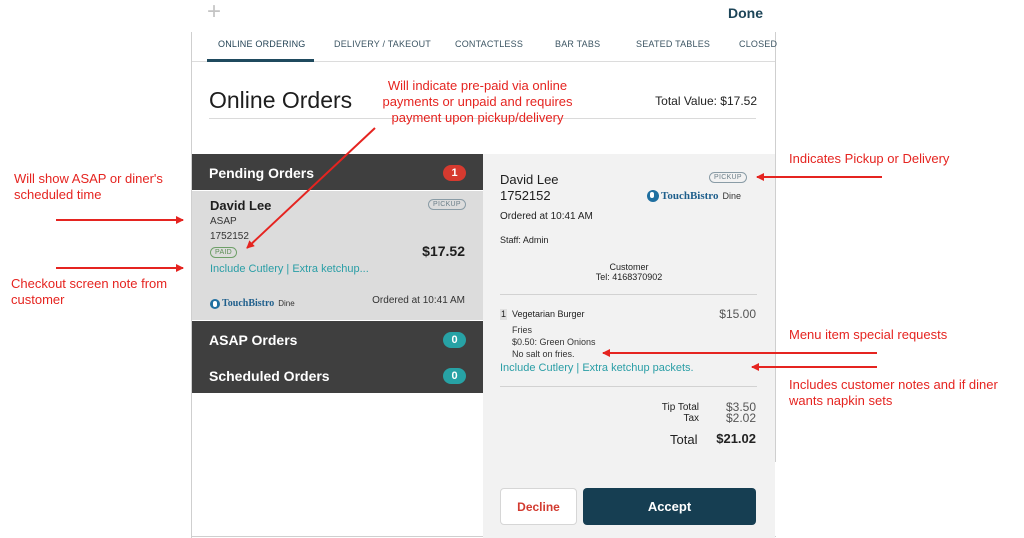  I want to click on scheduled-orders-header: Scheduled Orders 0, so click(337, 375).